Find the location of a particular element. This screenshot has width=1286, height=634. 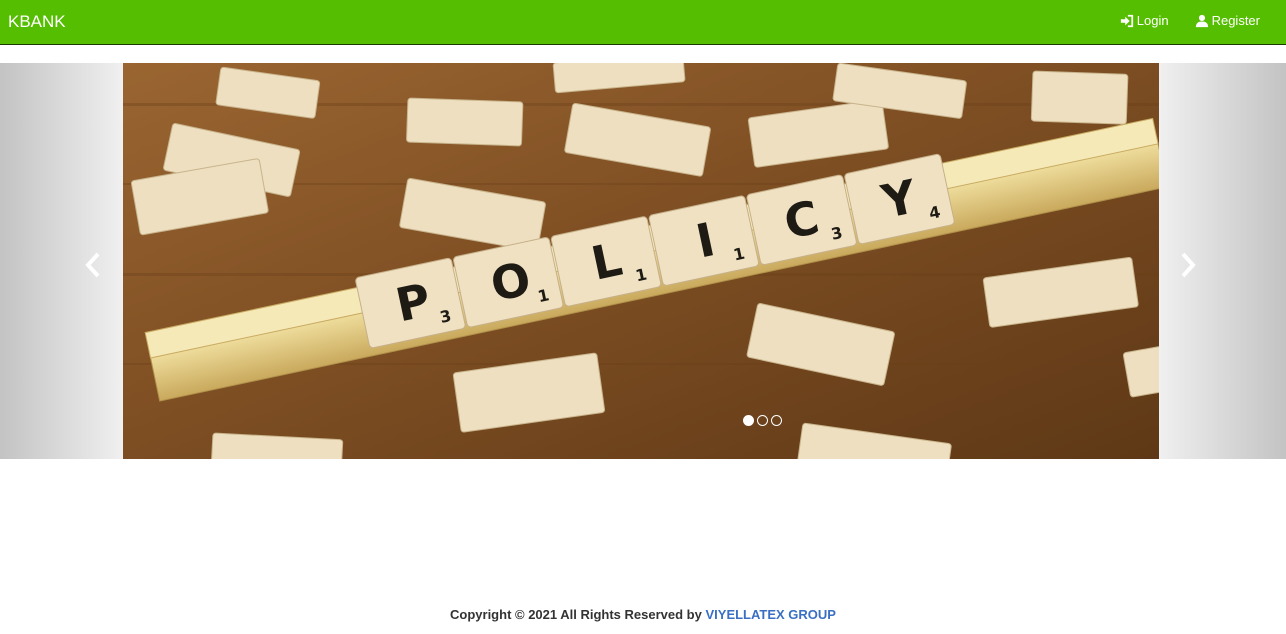

carousel-prev-button is located at coordinates (61, 261).